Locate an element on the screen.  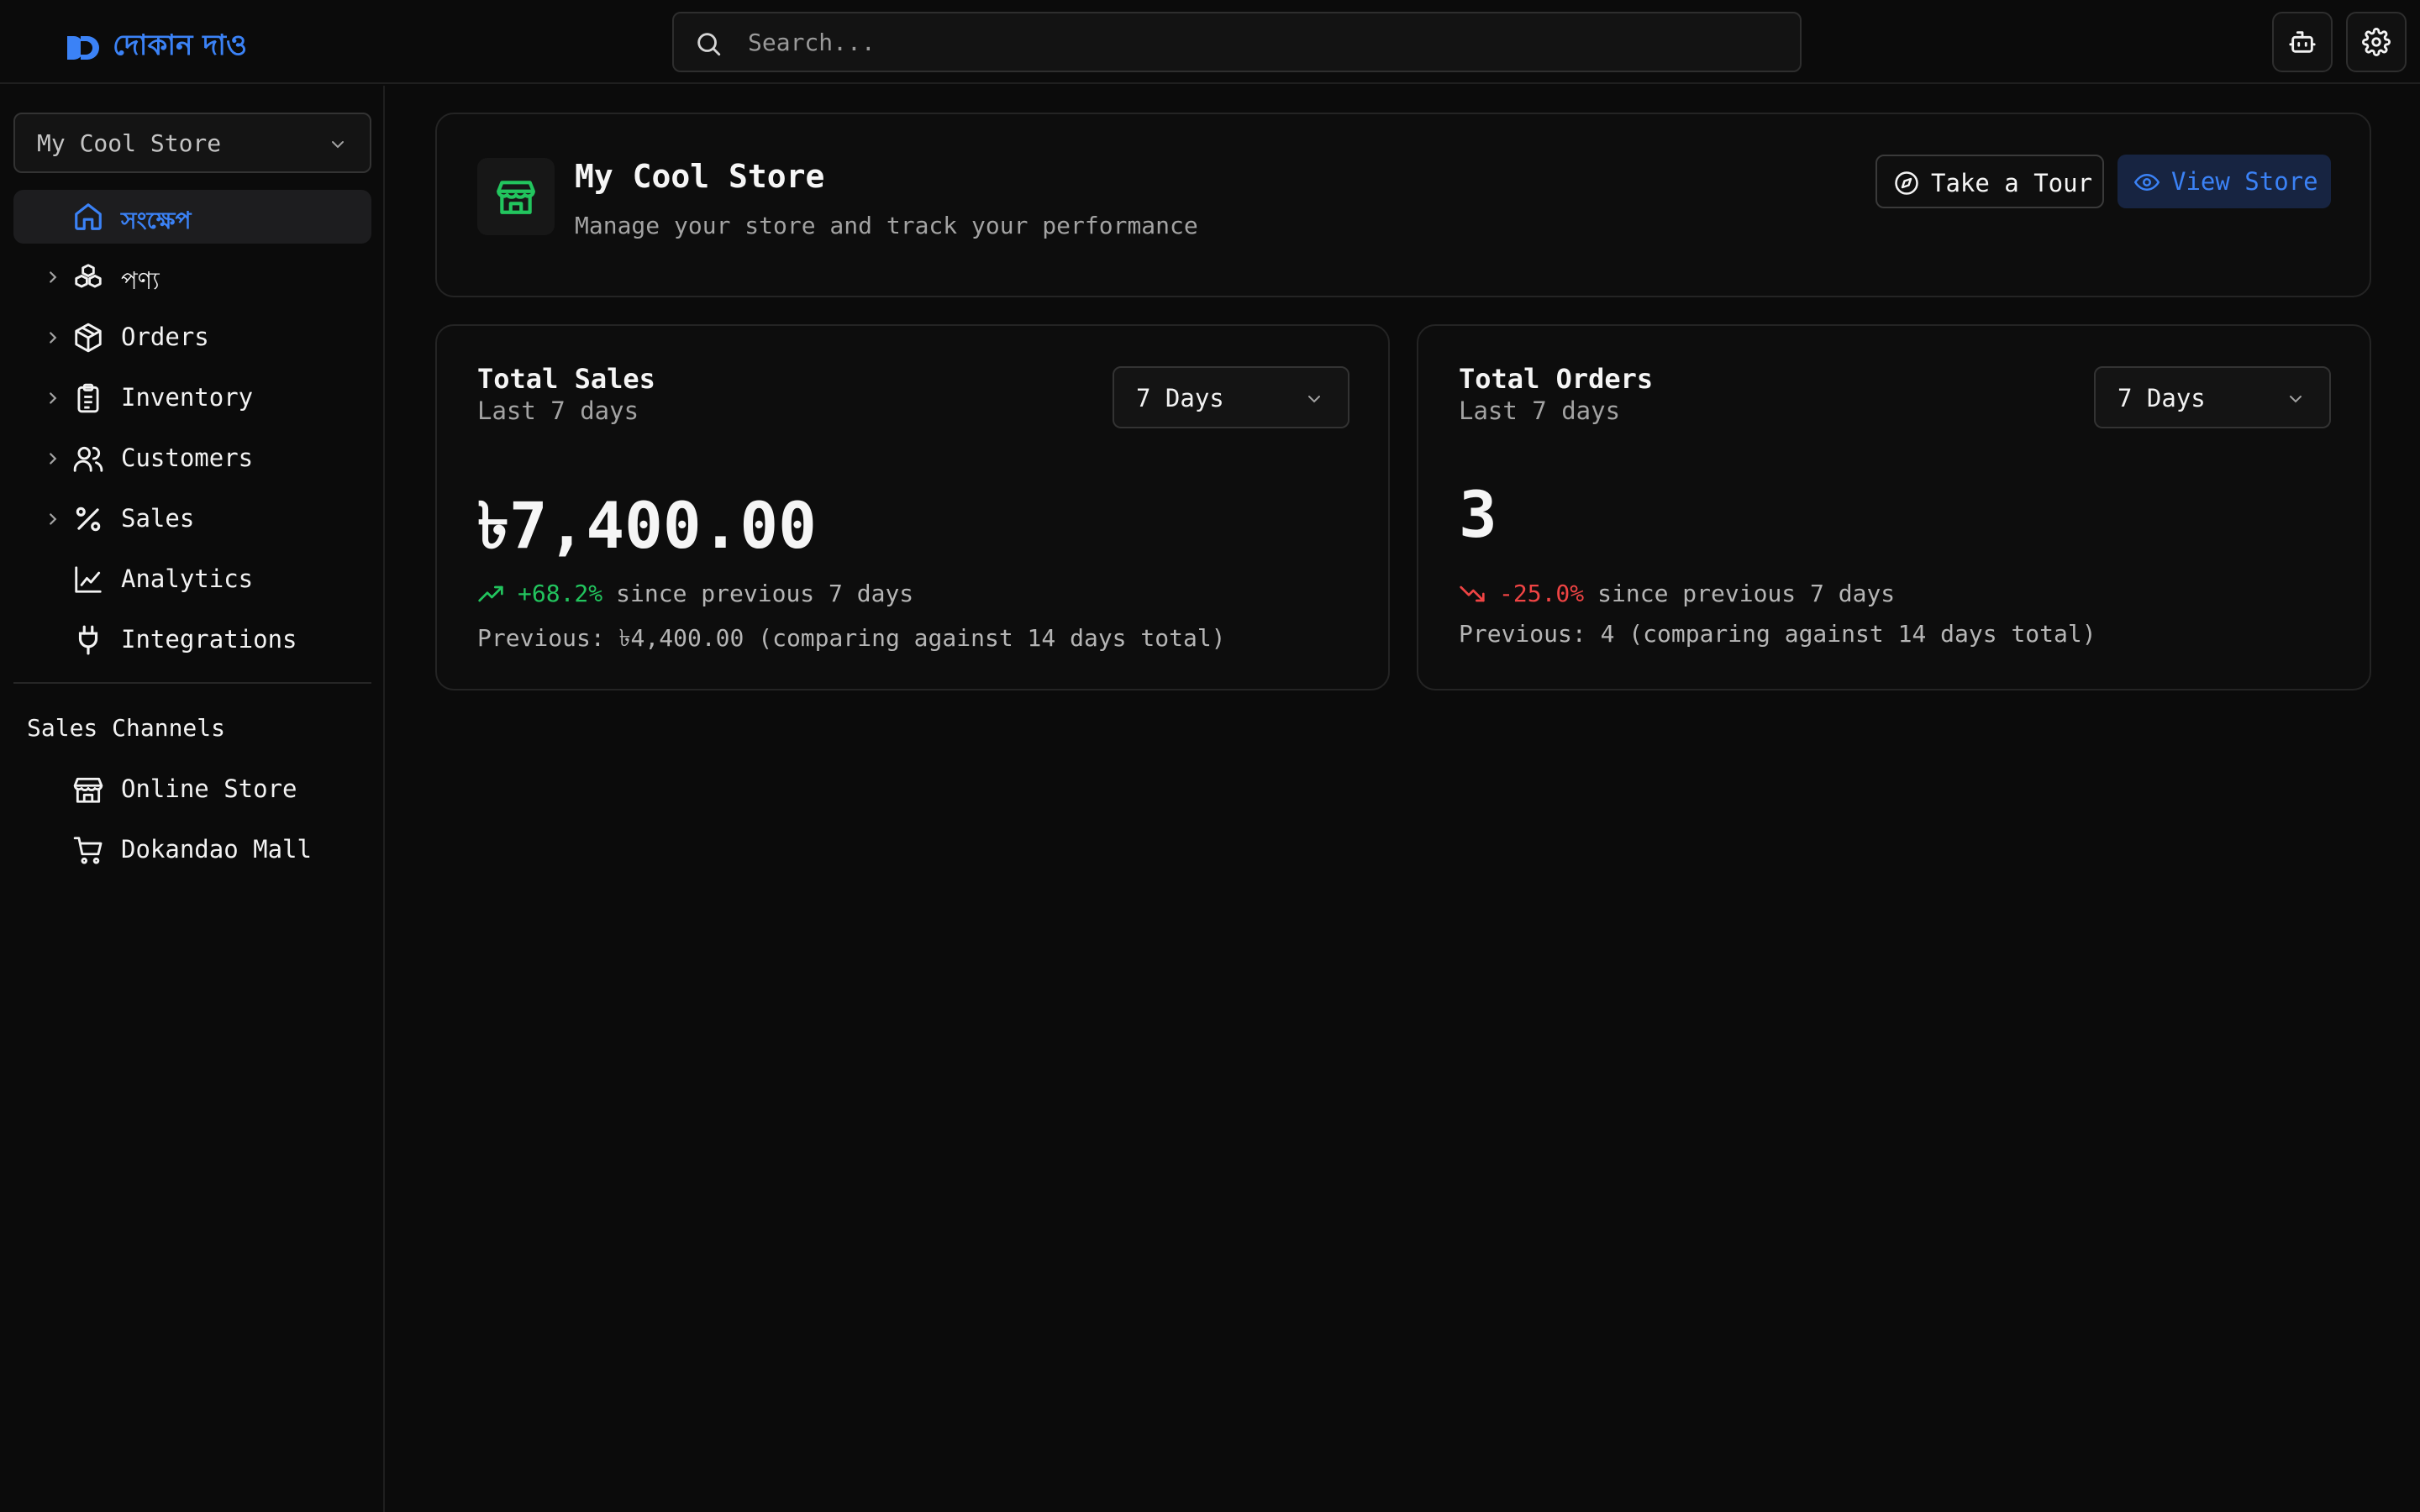
sidebar-item-products: পণ্য is located at coordinates (192, 277).